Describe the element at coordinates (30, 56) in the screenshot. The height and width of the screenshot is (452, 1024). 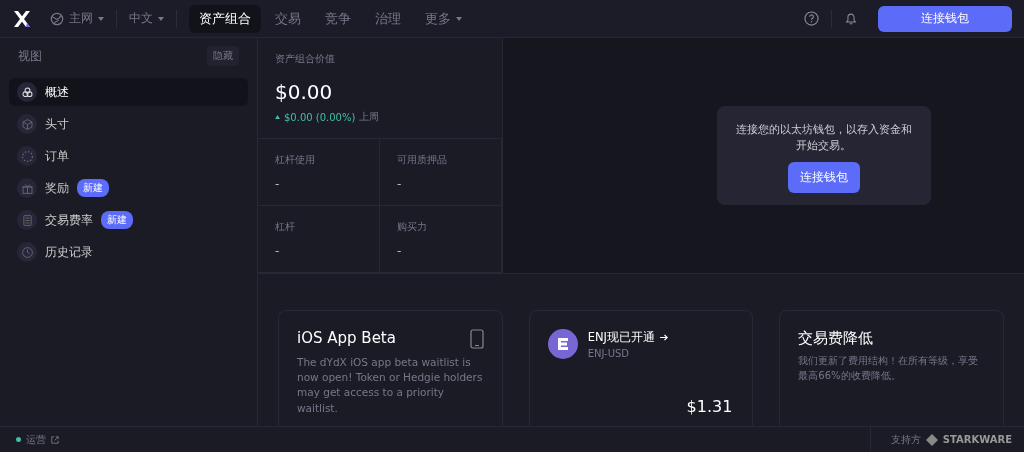
I see `sidebar-title: 视图` at that location.